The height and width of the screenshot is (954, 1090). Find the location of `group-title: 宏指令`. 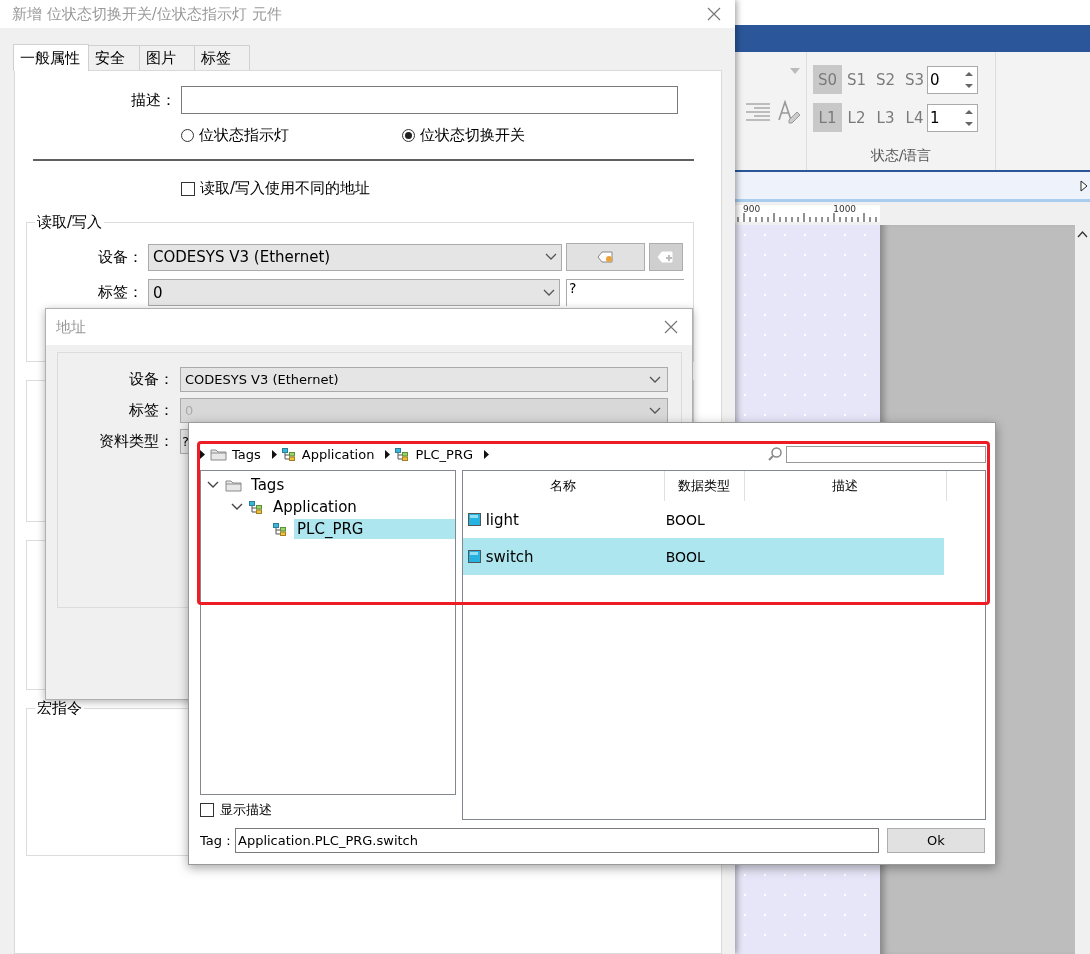

group-title: 宏指令 is located at coordinates (59, 708).